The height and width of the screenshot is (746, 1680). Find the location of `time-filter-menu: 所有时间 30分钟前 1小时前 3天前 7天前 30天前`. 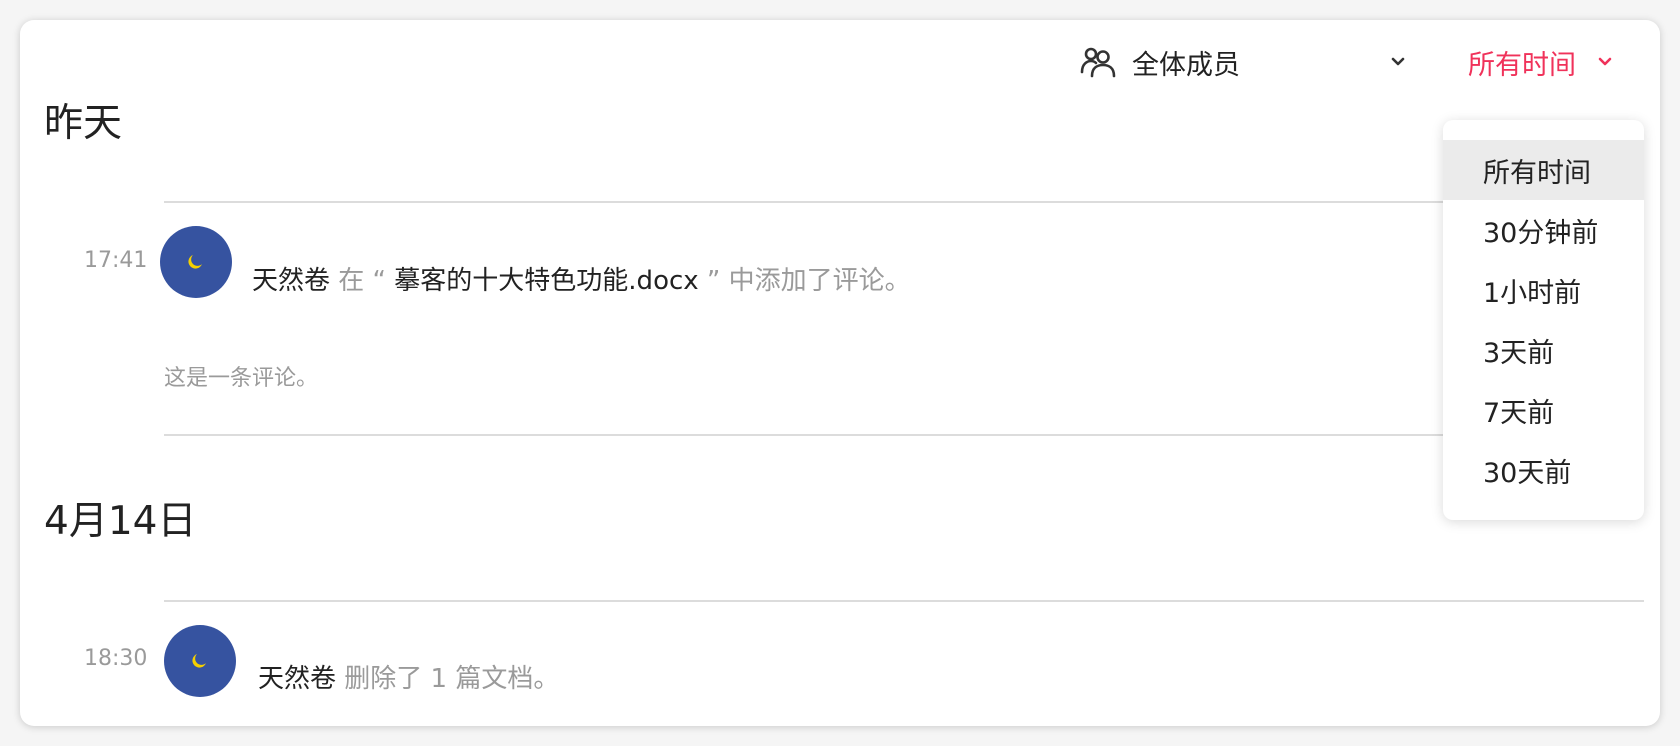

time-filter-menu: 所有时间 30分钟前 1小时前 3天前 7天前 30天前 is located at coordinates (1543, 320).